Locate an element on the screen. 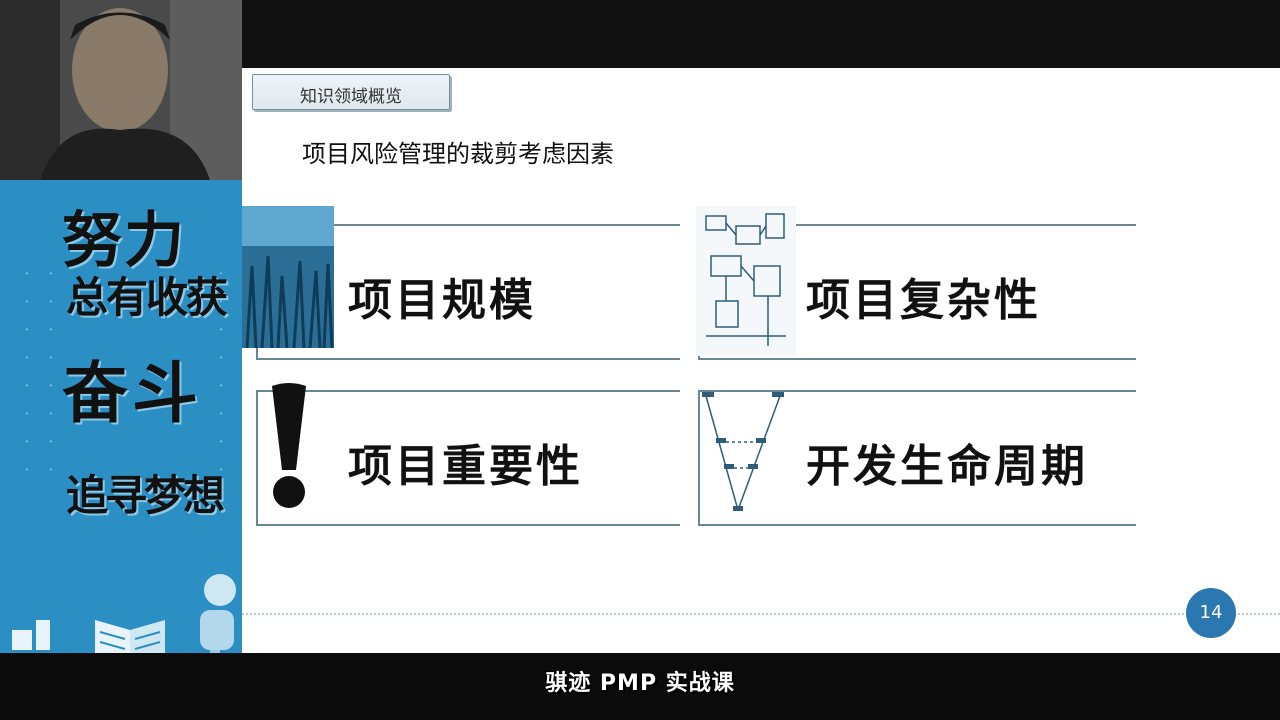 This screenshot has width=1280, height=720. card-label-project-scale: 项目规模 is located at coordinates (442, 300).